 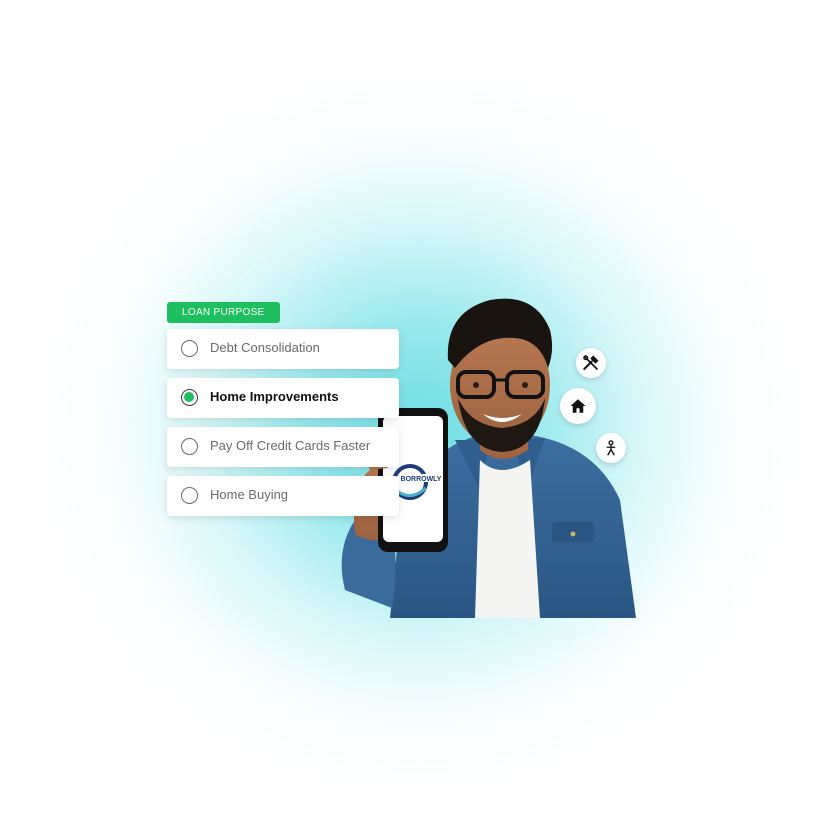 What do you see at coordinates (265, 347) in the screenshot?
I see `option-label: Debt Consolidation` at bounding box center [265, 347].